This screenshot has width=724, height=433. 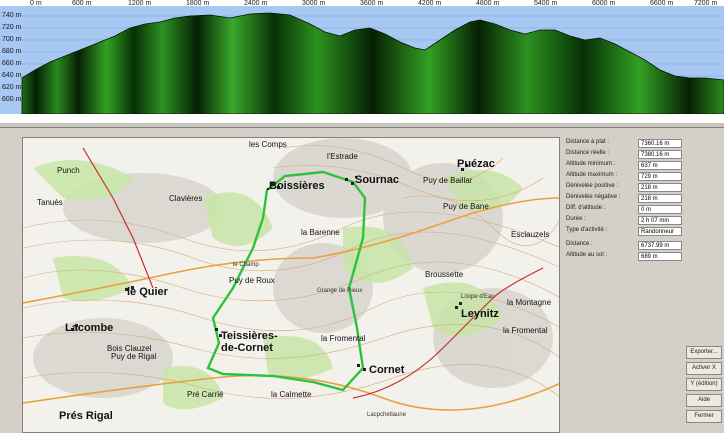 What do you see at coordinates (662, 3) in the screenshot?
I see `x-axis-label: 6600 m` at bounding box center [662, 3].